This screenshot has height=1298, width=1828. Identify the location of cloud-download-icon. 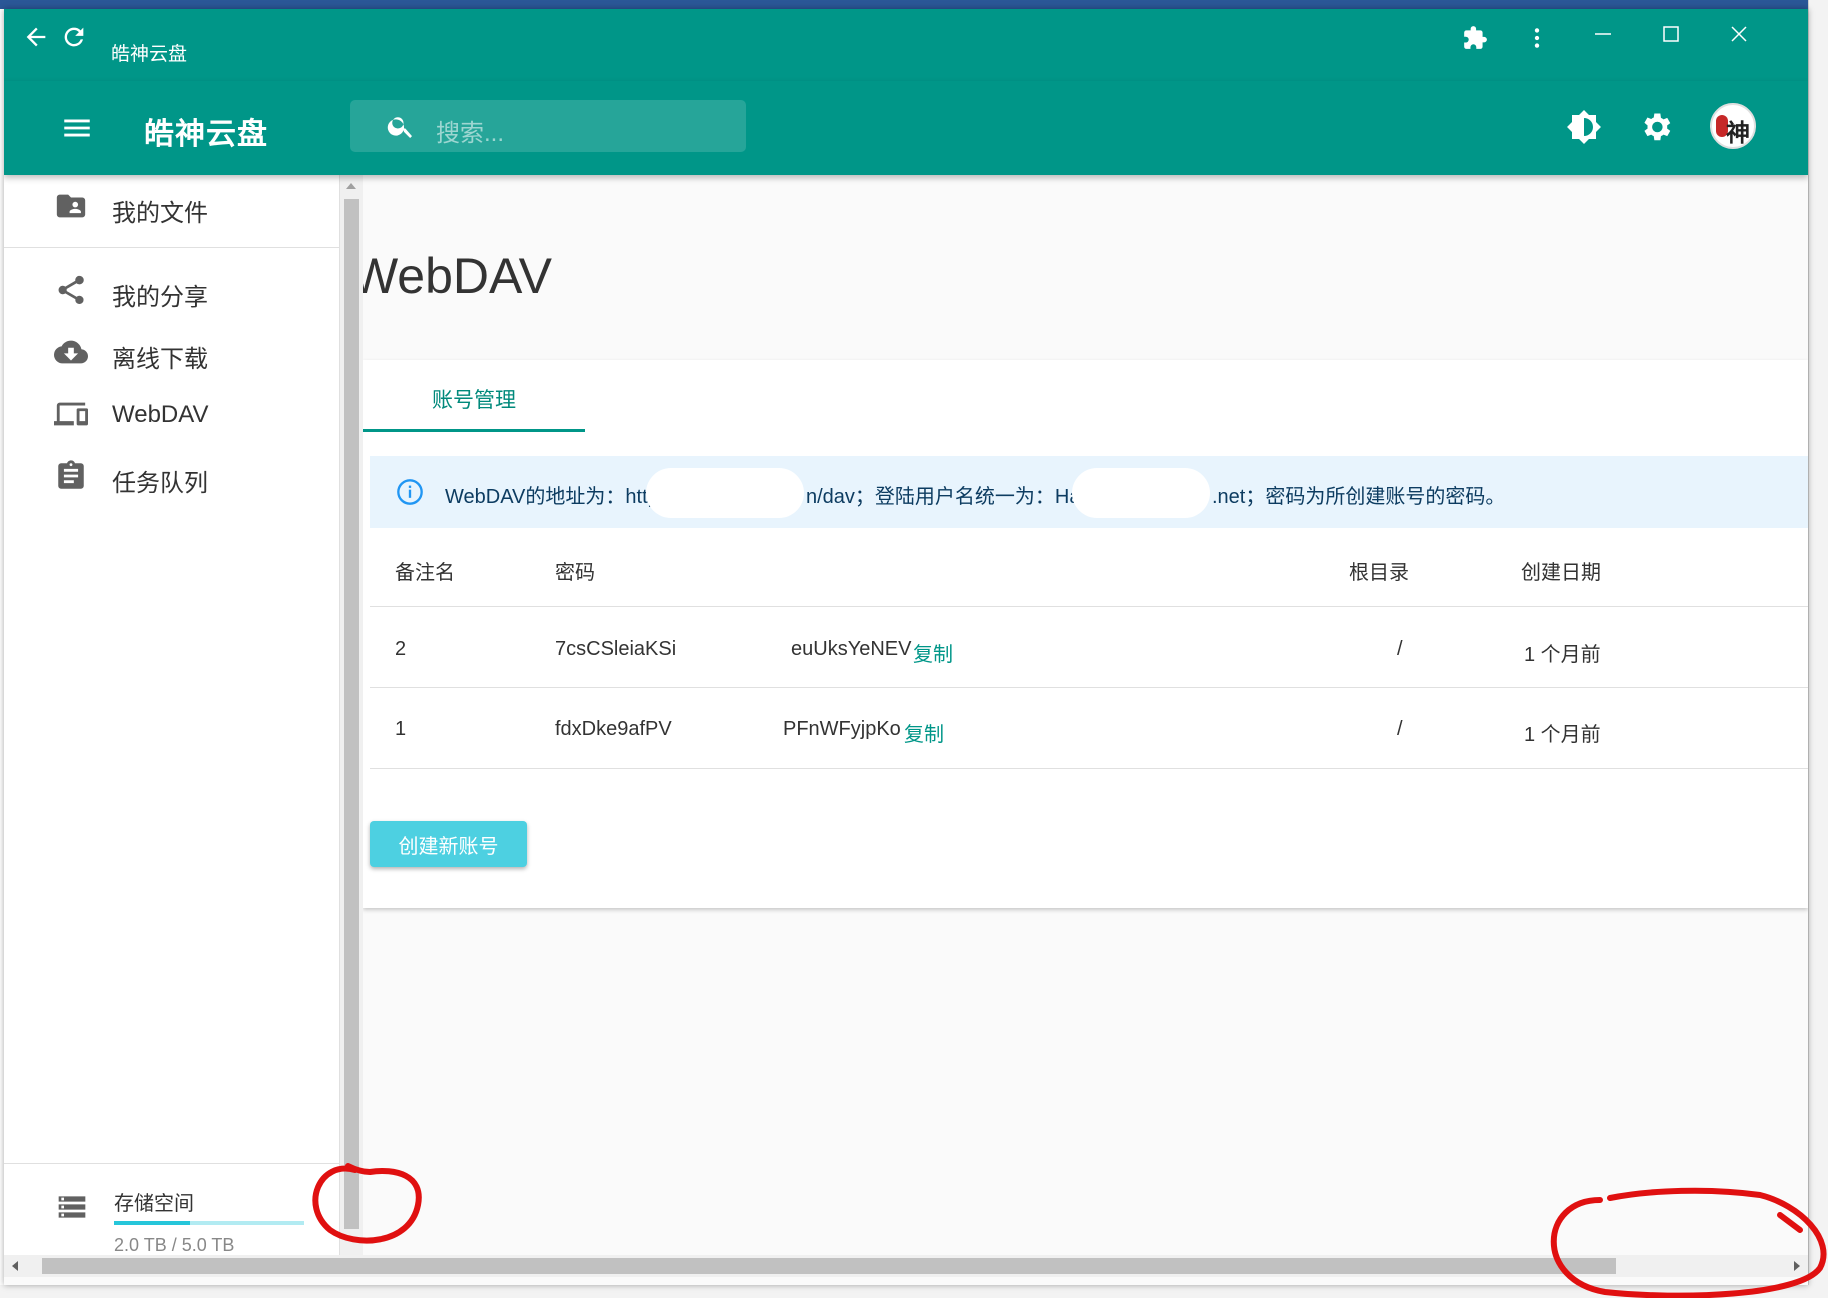
(71, 352).